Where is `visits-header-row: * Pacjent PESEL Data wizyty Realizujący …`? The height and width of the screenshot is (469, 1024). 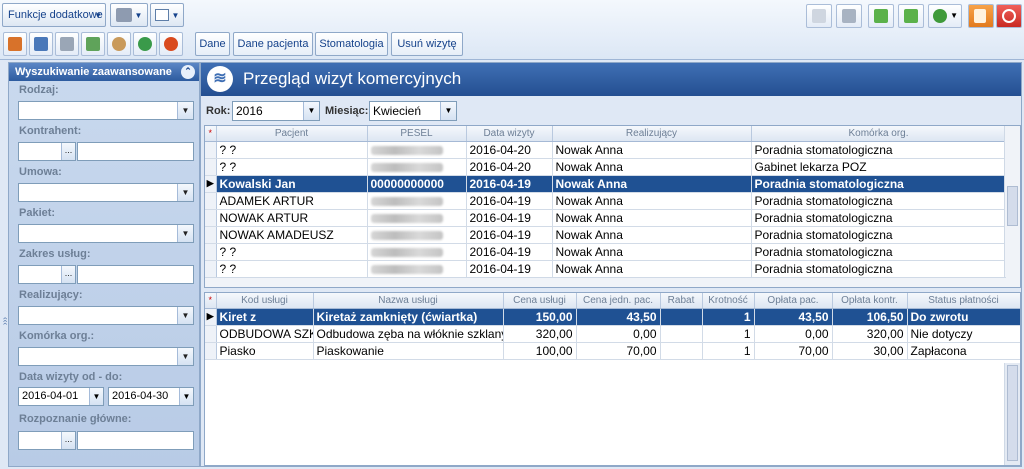
visits-header-row: * Pacjent PESEL Data wizyty Realizujący … is located at coordinates (606, 134).